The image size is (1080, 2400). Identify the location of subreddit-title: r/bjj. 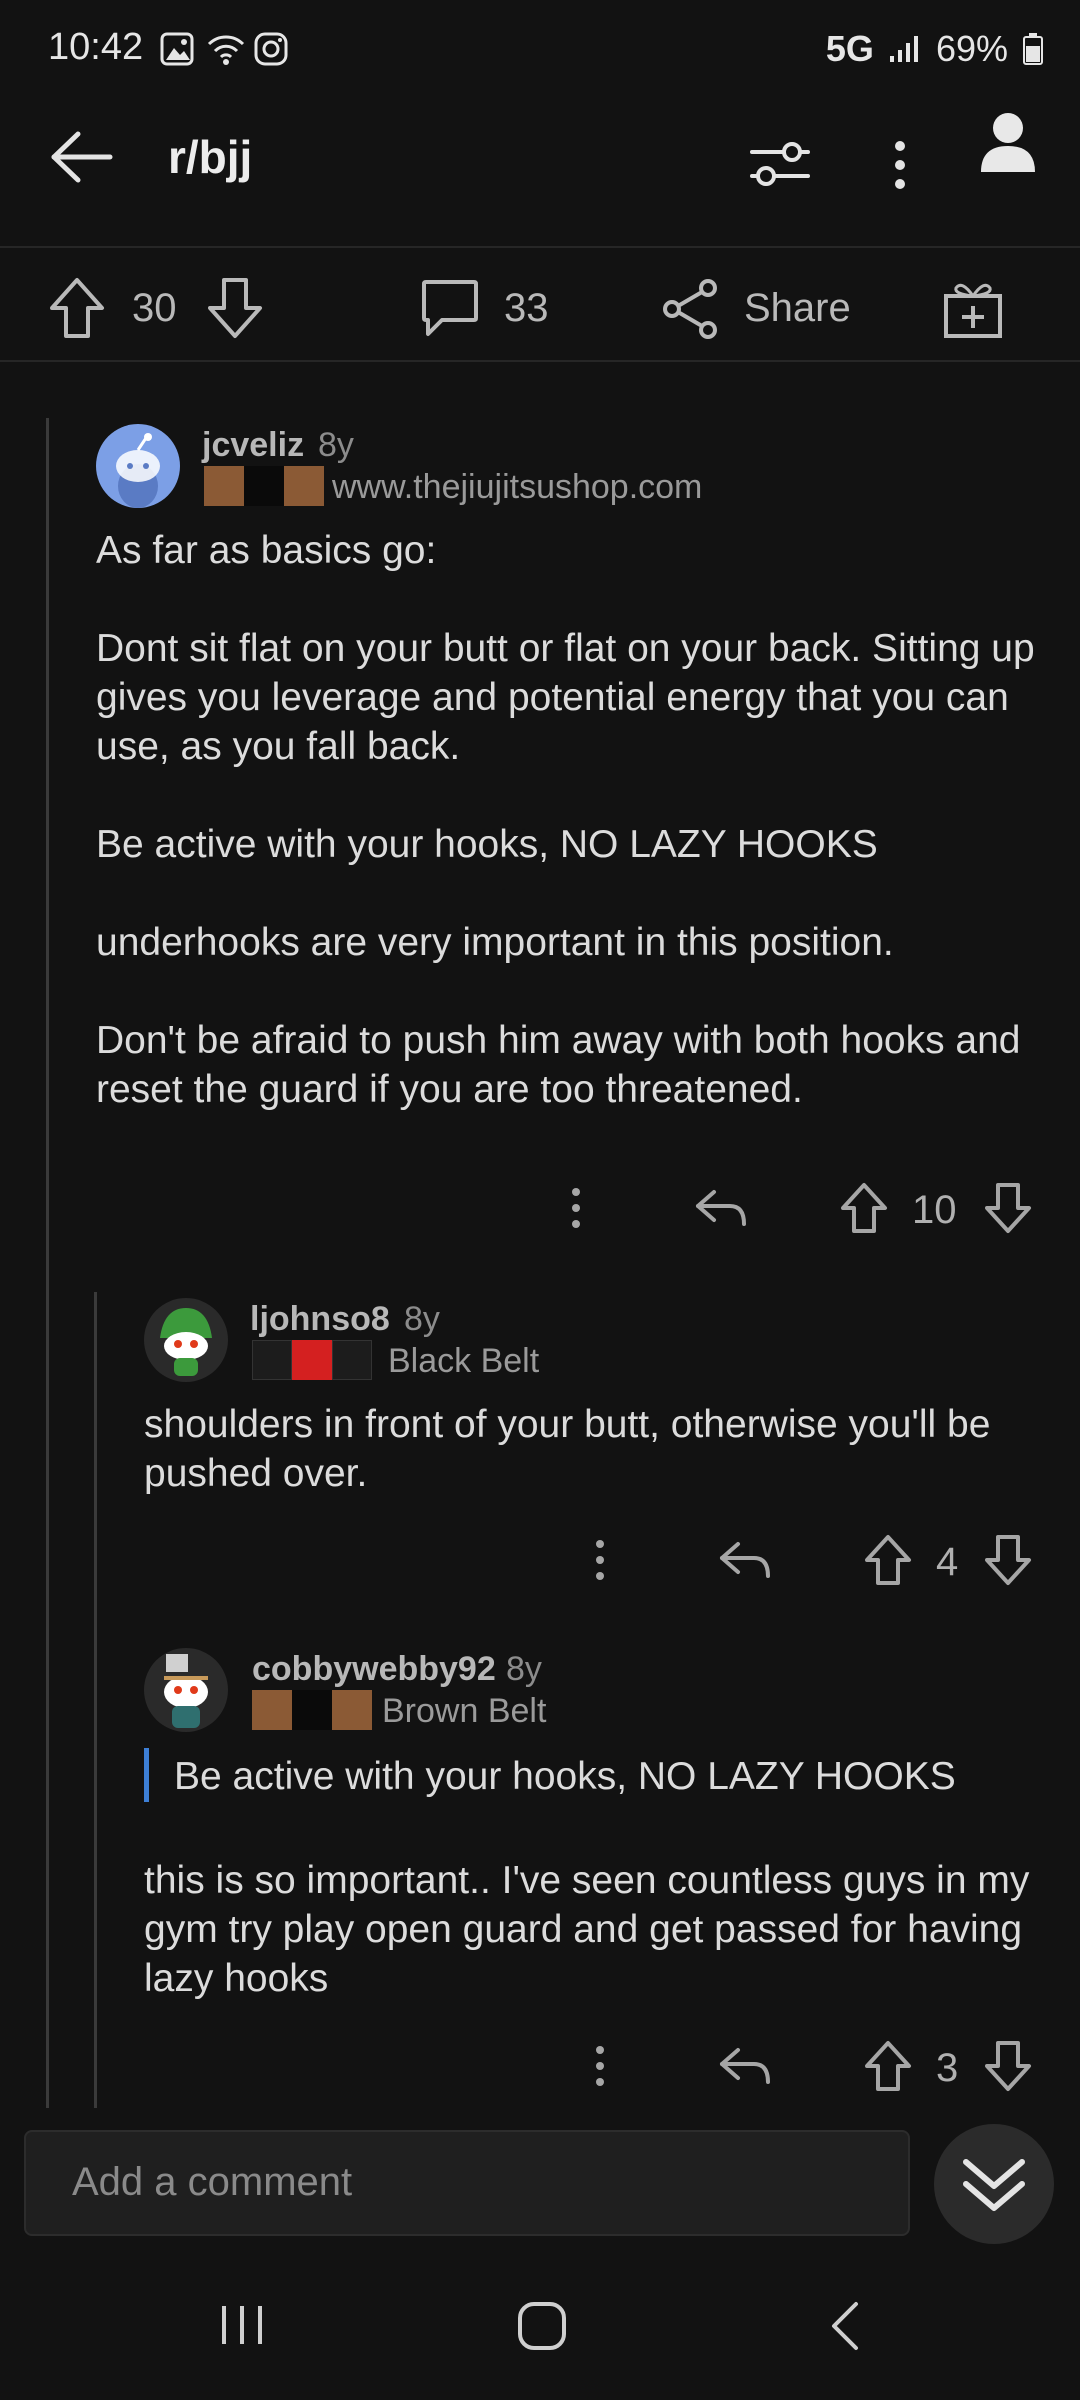
(210, 157).